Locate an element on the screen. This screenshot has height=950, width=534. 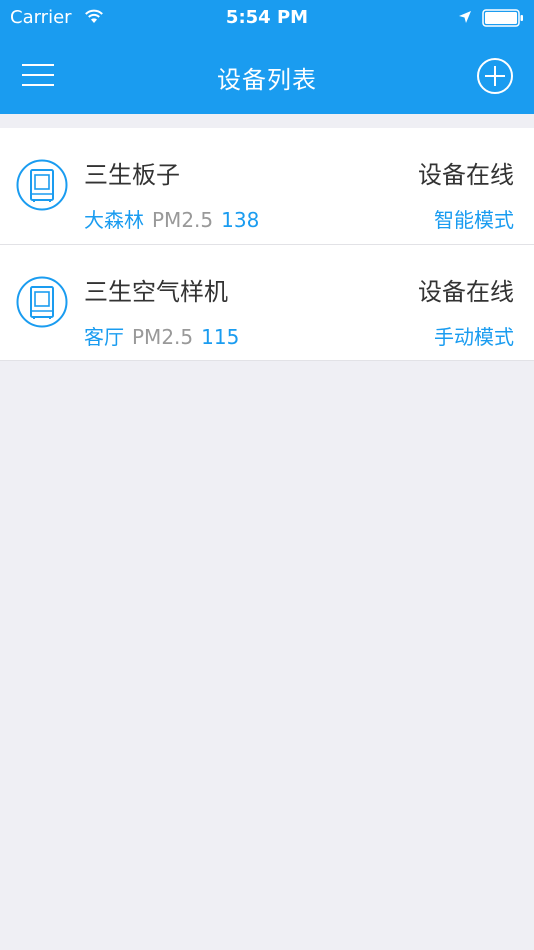
device-info: 客厅 PM2.5 115 is located at coordinates (161, 335).